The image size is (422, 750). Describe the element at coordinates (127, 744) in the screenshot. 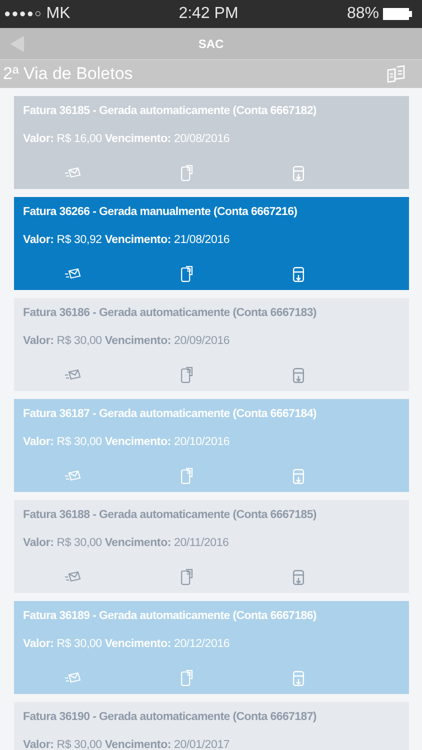

I see `invoice-details: Valor: R$ 30,00 Vencimento: 20/01/2017` at that location.